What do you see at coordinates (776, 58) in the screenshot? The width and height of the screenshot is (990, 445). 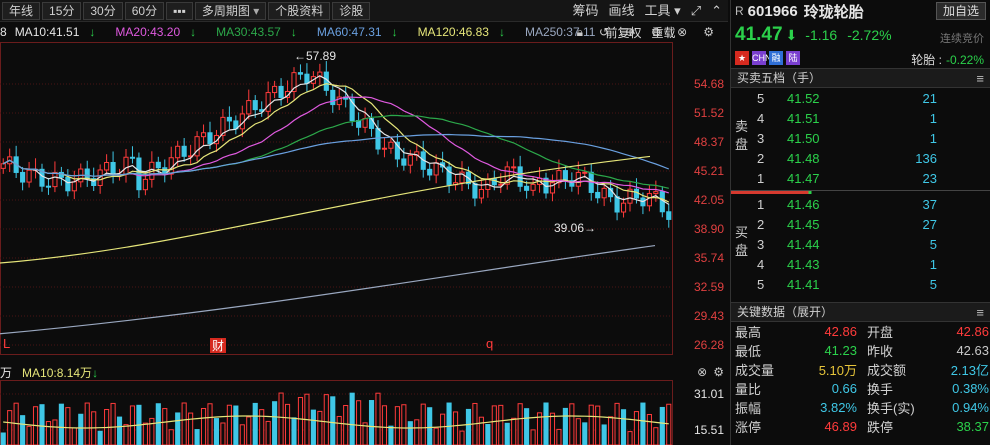 I see `margin-tag: 融` at bounding box center [776, 58].